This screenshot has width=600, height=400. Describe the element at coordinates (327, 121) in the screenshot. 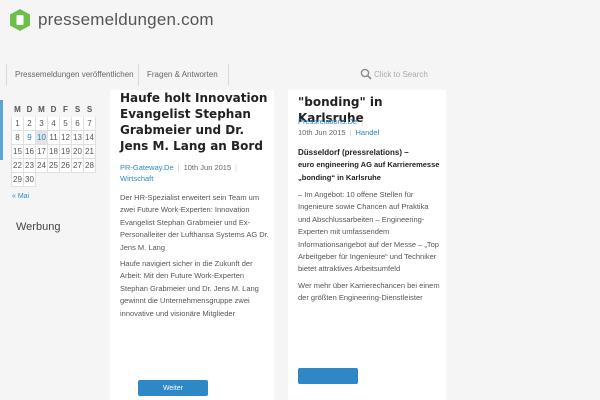

I see `article-source-link: Pressrelations.De` at that location.